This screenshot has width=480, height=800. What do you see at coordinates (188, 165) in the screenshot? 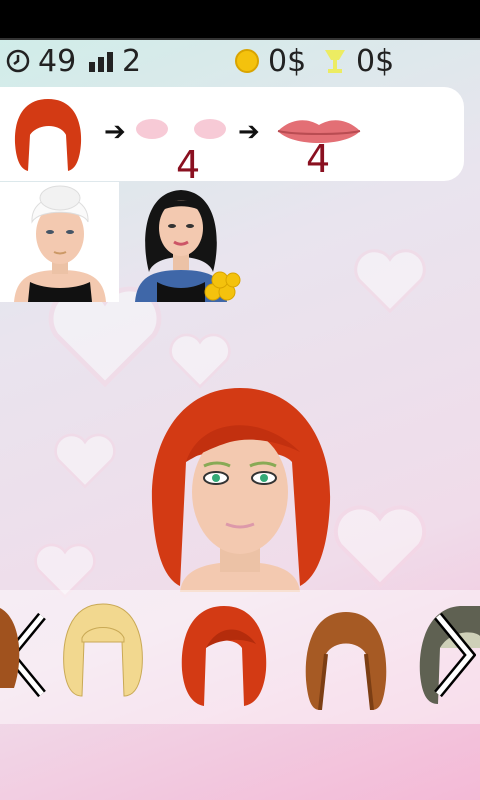
I see `blush-count: 4` at bounding box center [188, 165].